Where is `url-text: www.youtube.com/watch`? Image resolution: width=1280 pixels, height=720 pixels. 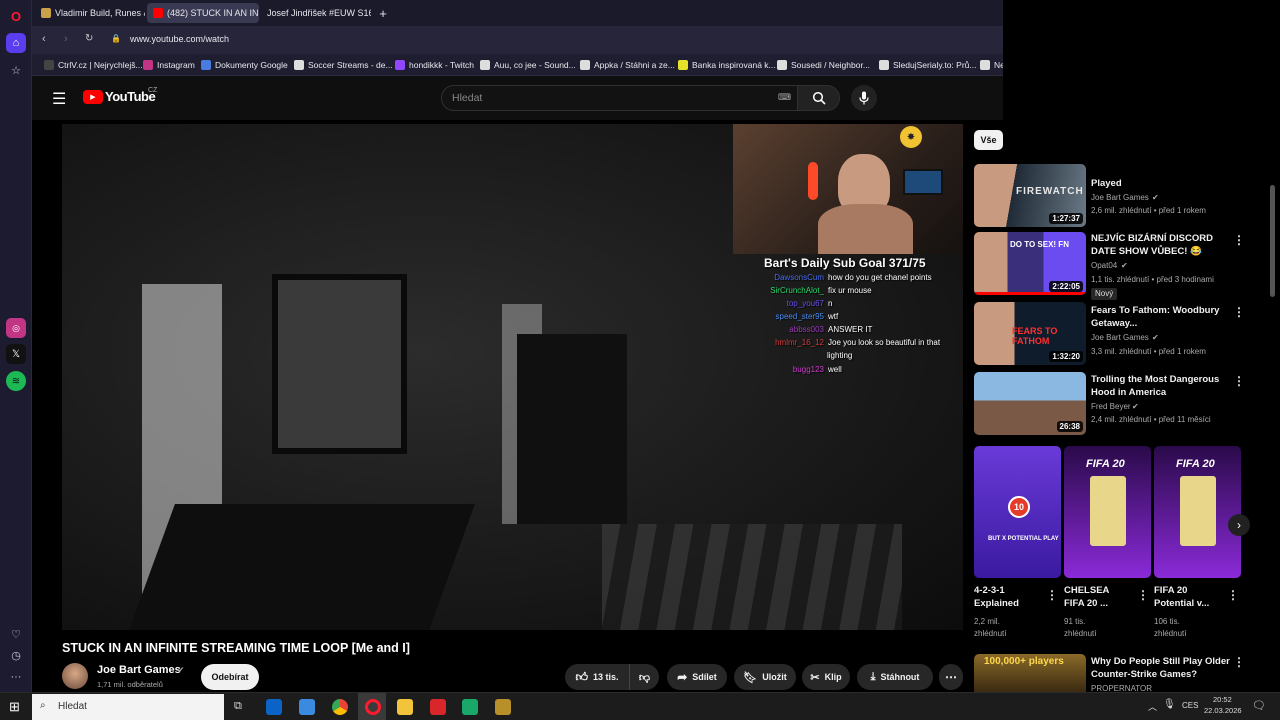 url-text: www.youtube.com/watch is located at coordinates (179, 39).